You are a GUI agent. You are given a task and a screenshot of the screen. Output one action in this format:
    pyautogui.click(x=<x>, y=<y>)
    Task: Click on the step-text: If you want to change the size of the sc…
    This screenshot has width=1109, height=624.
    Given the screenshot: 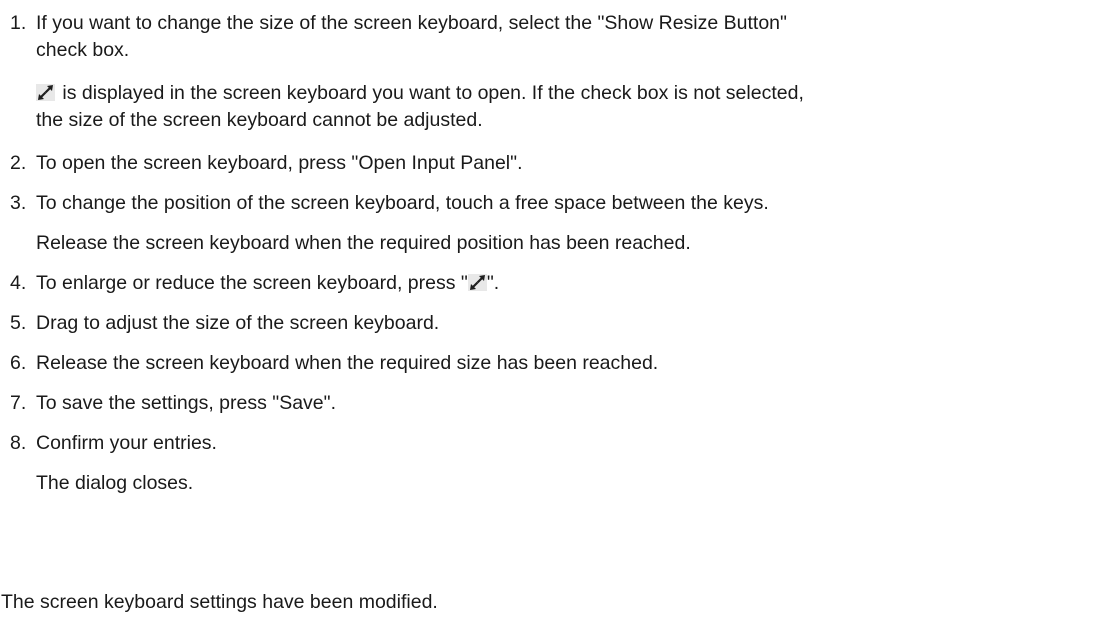 What is the action you would take?
    pyautogui.click(x=411, y=23)
    